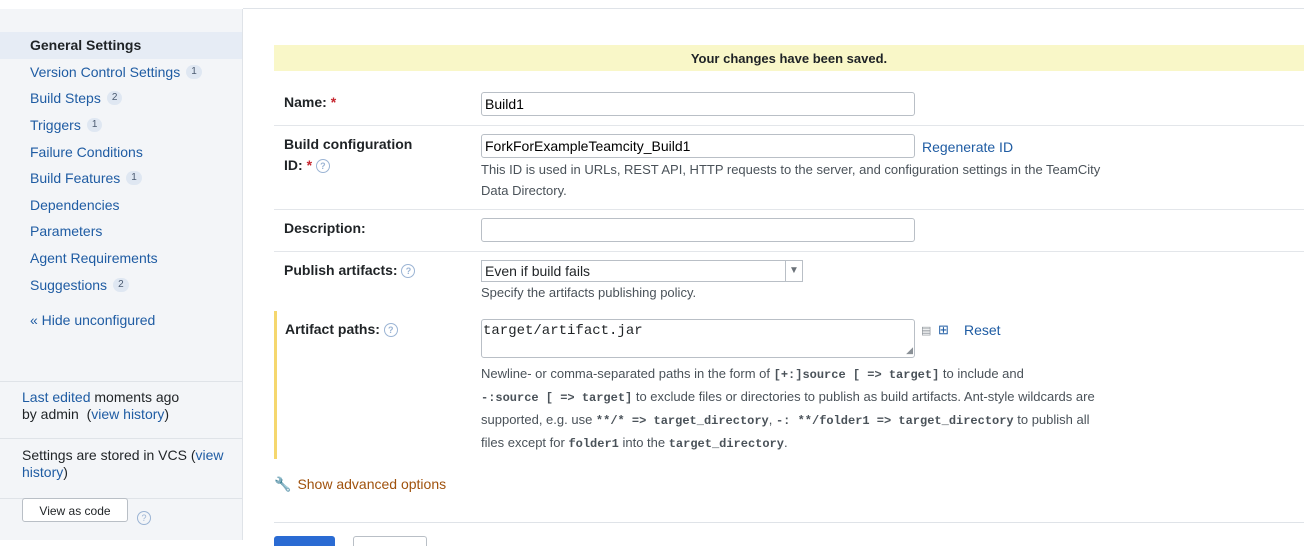 Image resolution: width=1304 pixels, height=546 pixels. What do you see at coordinates (785, 442) in the screenshot?
I see `note-text: .` at bounding box center [785, 442].